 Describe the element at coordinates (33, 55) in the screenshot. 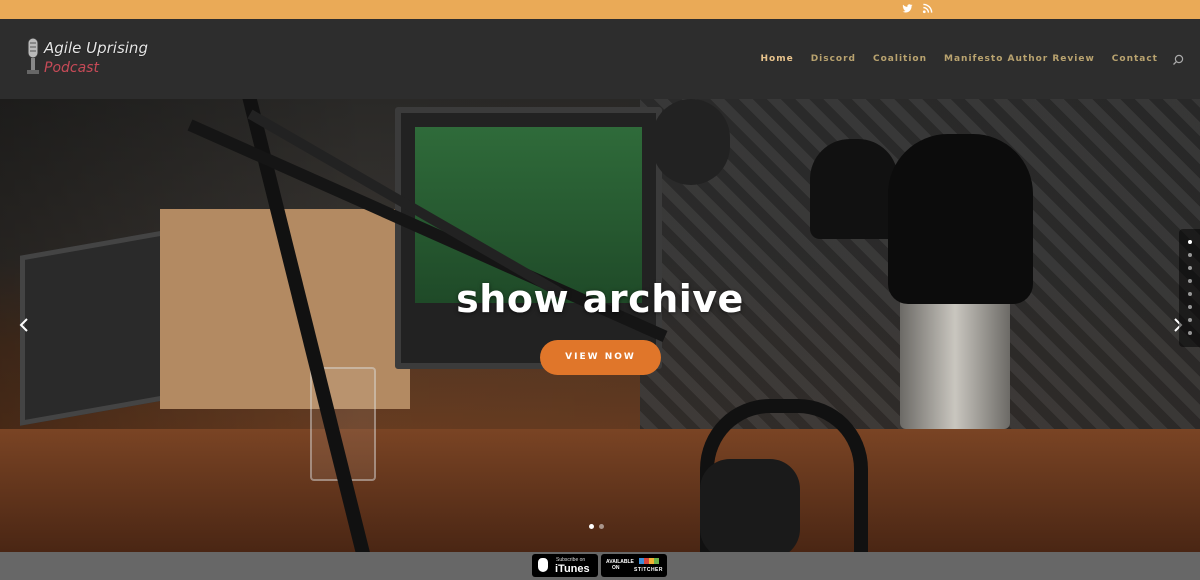

I see `microphone-icon` at that location.